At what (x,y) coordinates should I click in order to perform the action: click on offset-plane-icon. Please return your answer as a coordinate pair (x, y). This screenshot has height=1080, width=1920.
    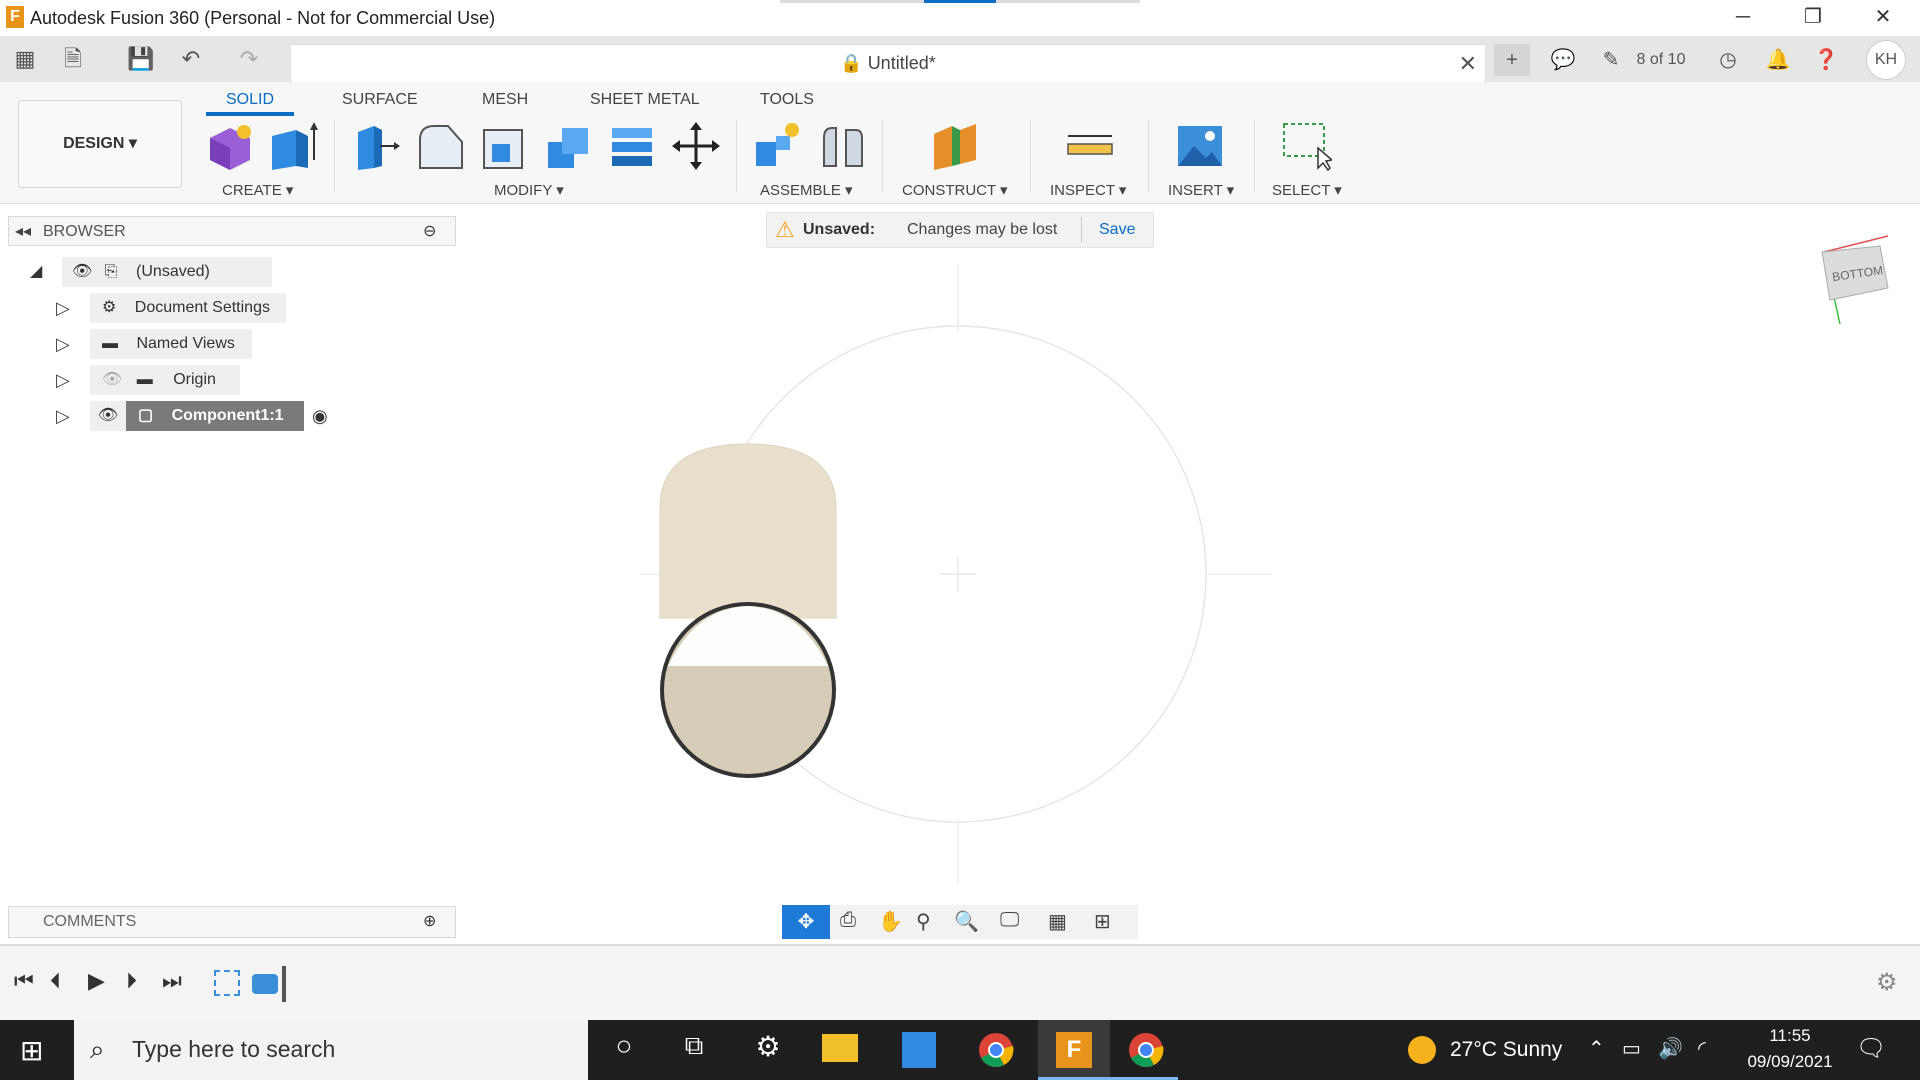
    Looking at the image, I should click on (956, 146).